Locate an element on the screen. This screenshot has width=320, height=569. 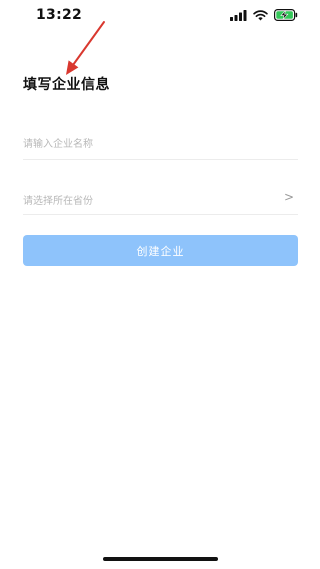
status-icons is located at coordinates (264, 15).